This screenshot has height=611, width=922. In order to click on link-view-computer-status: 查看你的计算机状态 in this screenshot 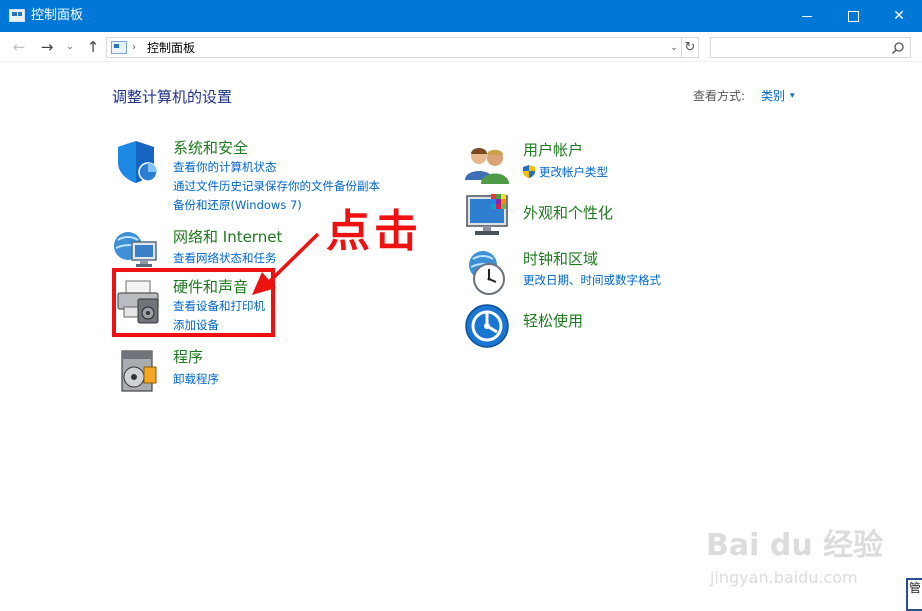, I will do `click(225, 167)`.